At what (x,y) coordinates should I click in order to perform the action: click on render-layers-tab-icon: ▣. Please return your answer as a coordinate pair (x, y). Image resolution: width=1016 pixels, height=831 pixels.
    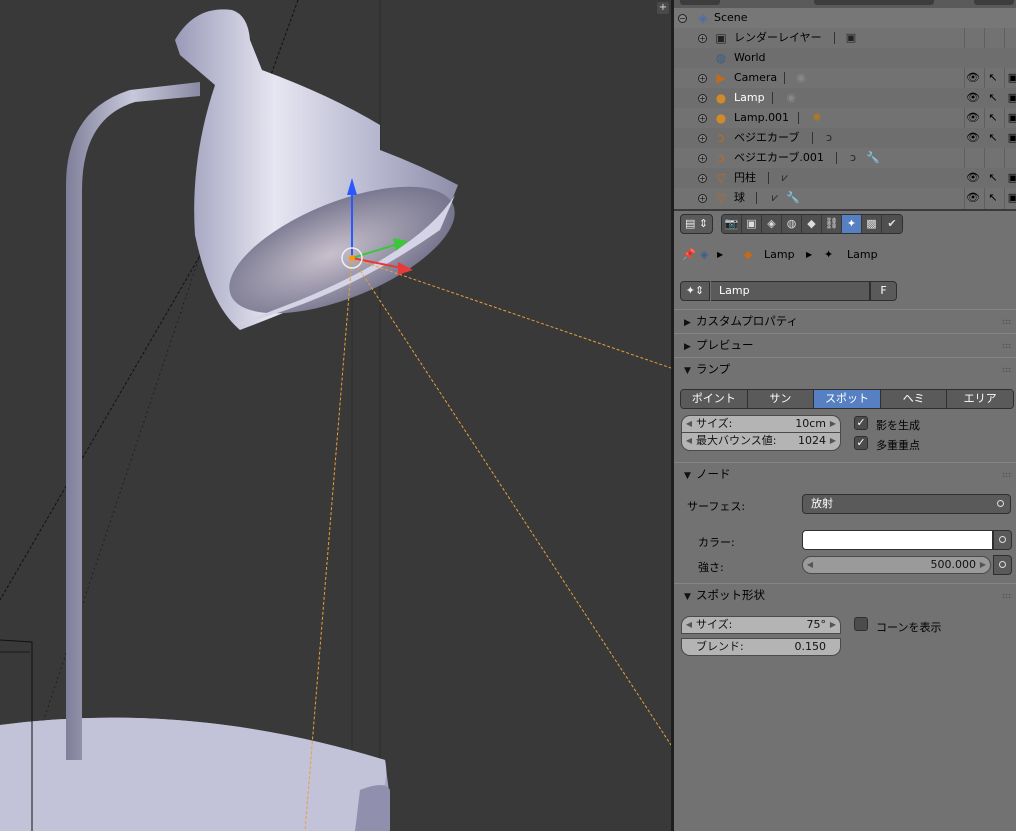
    Looking at the image, I should click on (752, 224).